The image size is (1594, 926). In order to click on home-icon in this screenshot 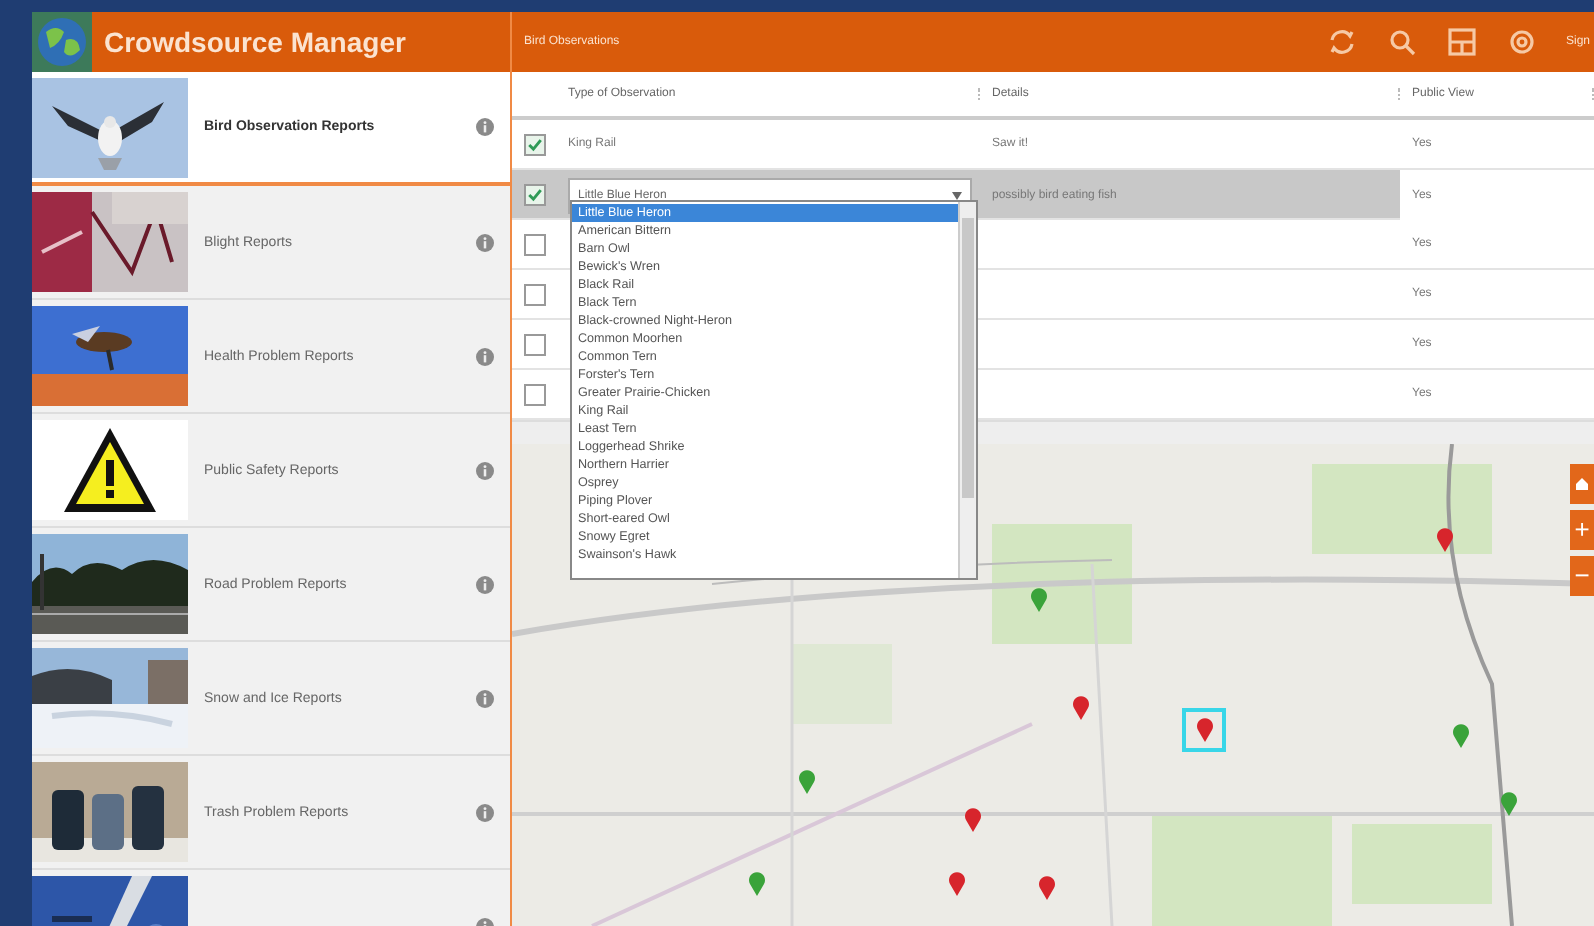, I will do `click(1582, 484)`.